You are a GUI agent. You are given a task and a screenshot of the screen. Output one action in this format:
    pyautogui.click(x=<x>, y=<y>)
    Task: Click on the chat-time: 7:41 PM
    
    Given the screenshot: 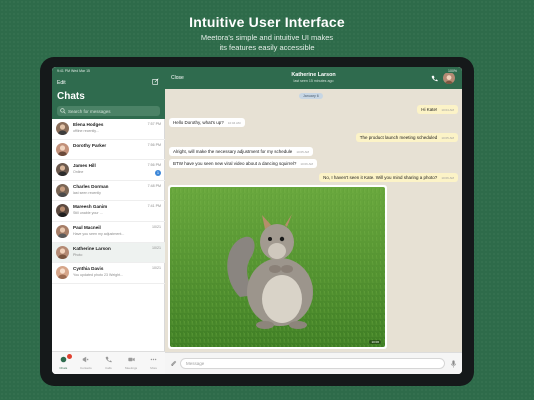 What is the action you would take?
    pyautogui.click(x=154, y=206)
    